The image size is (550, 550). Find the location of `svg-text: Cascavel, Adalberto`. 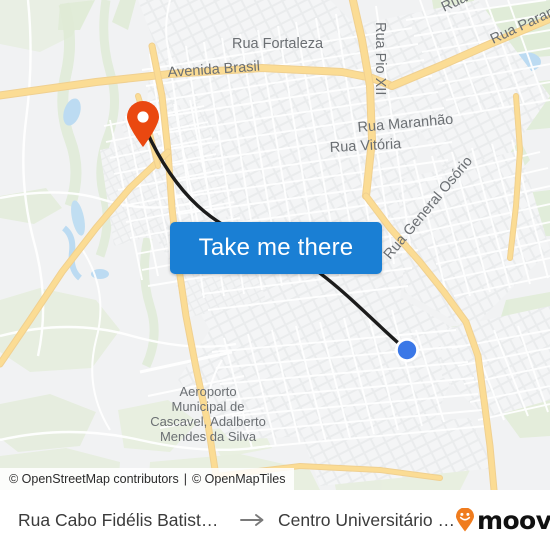

svg-text: Cascavel, Adalberto is located at coordinates (208, 421).